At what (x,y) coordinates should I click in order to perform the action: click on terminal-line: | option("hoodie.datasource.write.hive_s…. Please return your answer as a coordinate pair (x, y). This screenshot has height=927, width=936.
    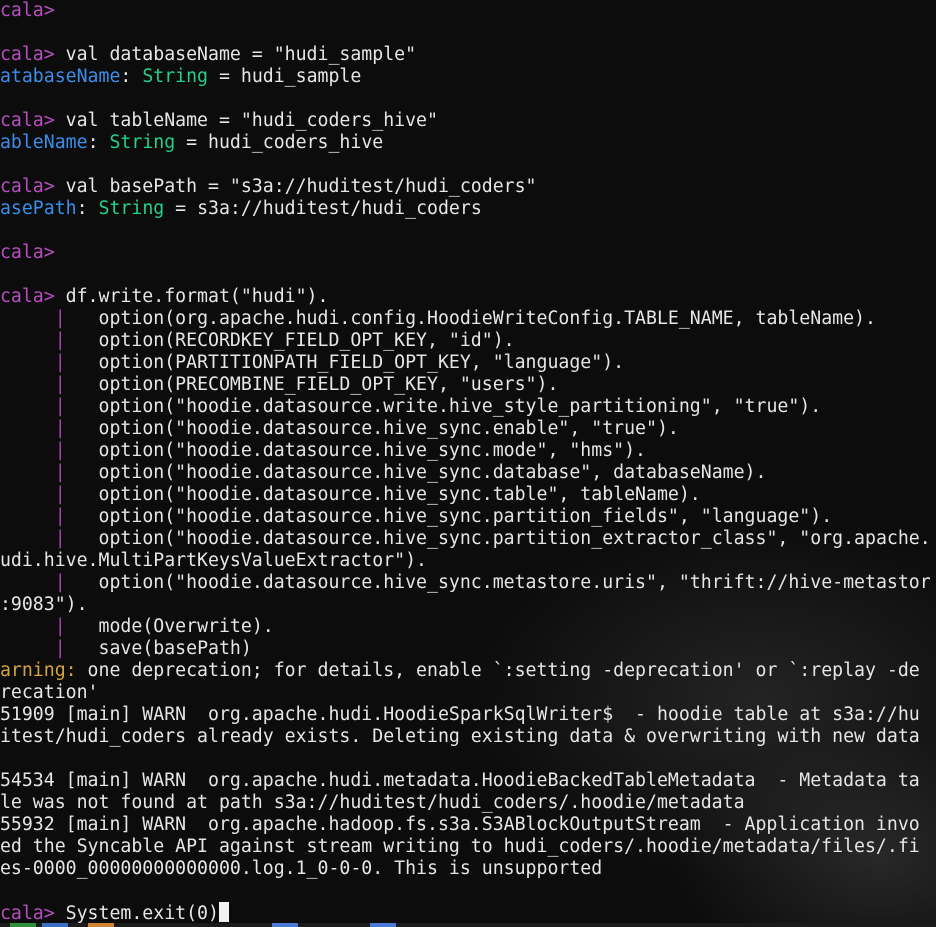
    Looking at the image, I should click on (465, 407).